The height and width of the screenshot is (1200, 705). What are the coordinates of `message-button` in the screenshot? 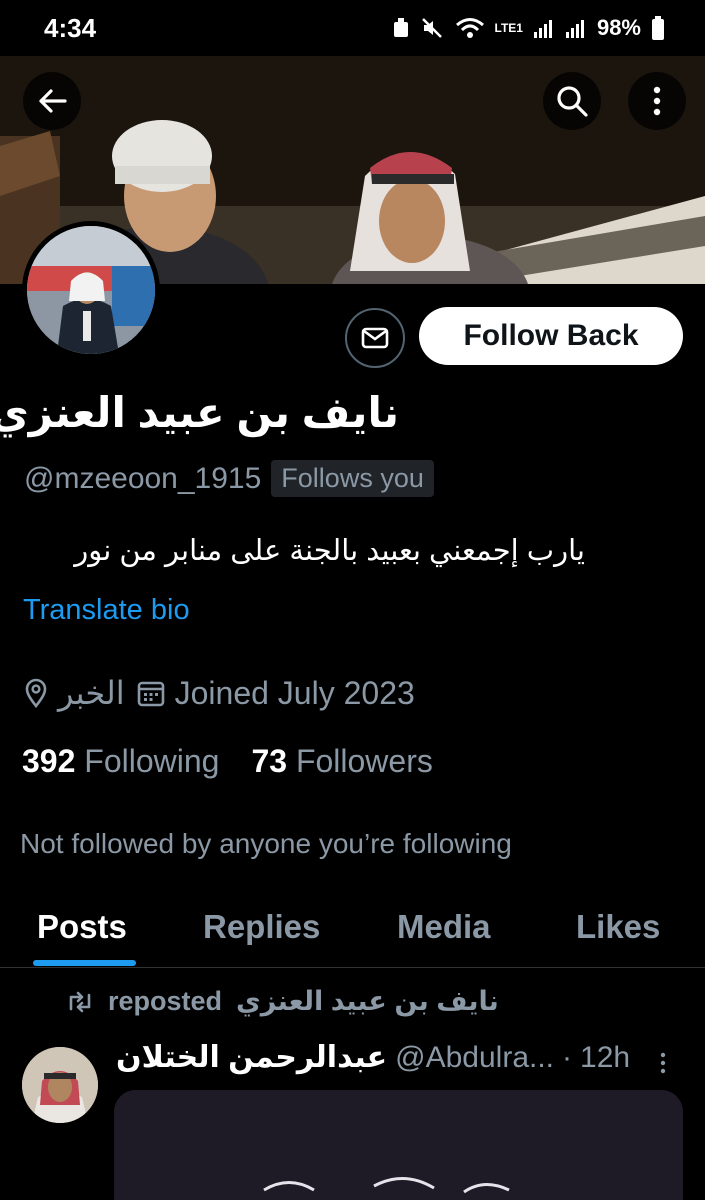 It's located at (375, 338).